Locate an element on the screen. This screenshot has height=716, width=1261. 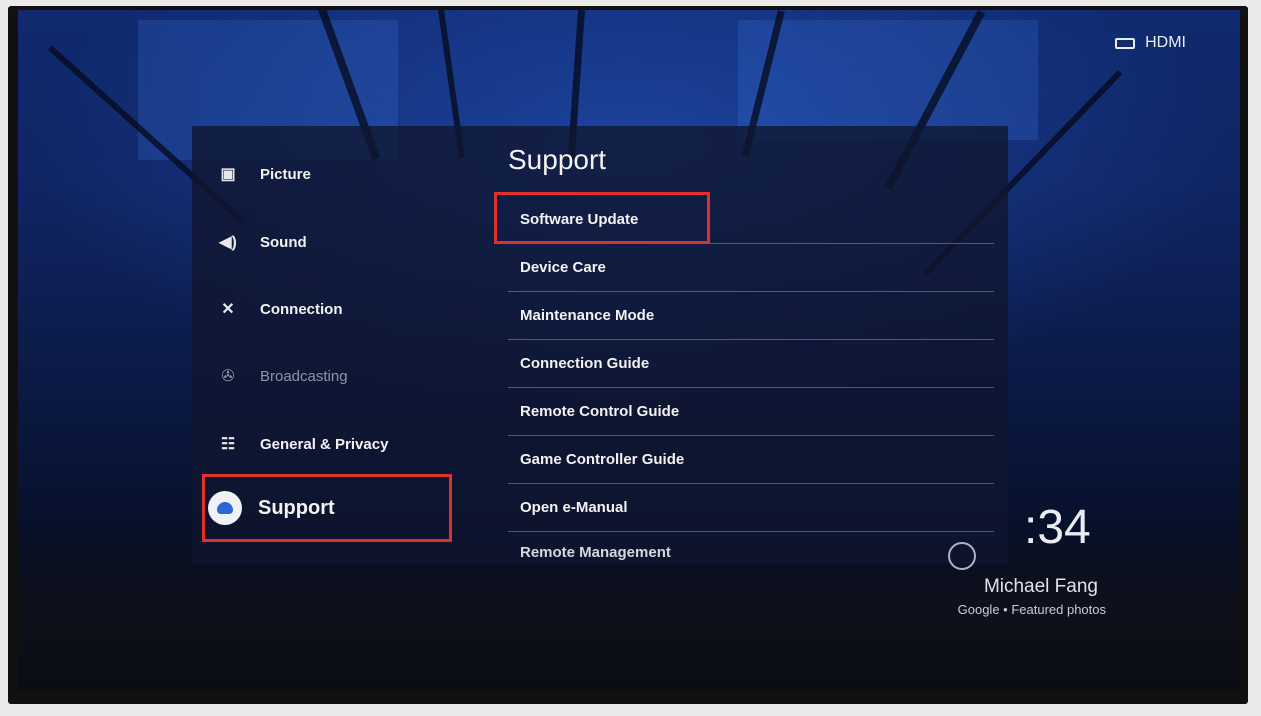
sidebar-item-connection: ✕ Connection is located at coordinates (337, 309).